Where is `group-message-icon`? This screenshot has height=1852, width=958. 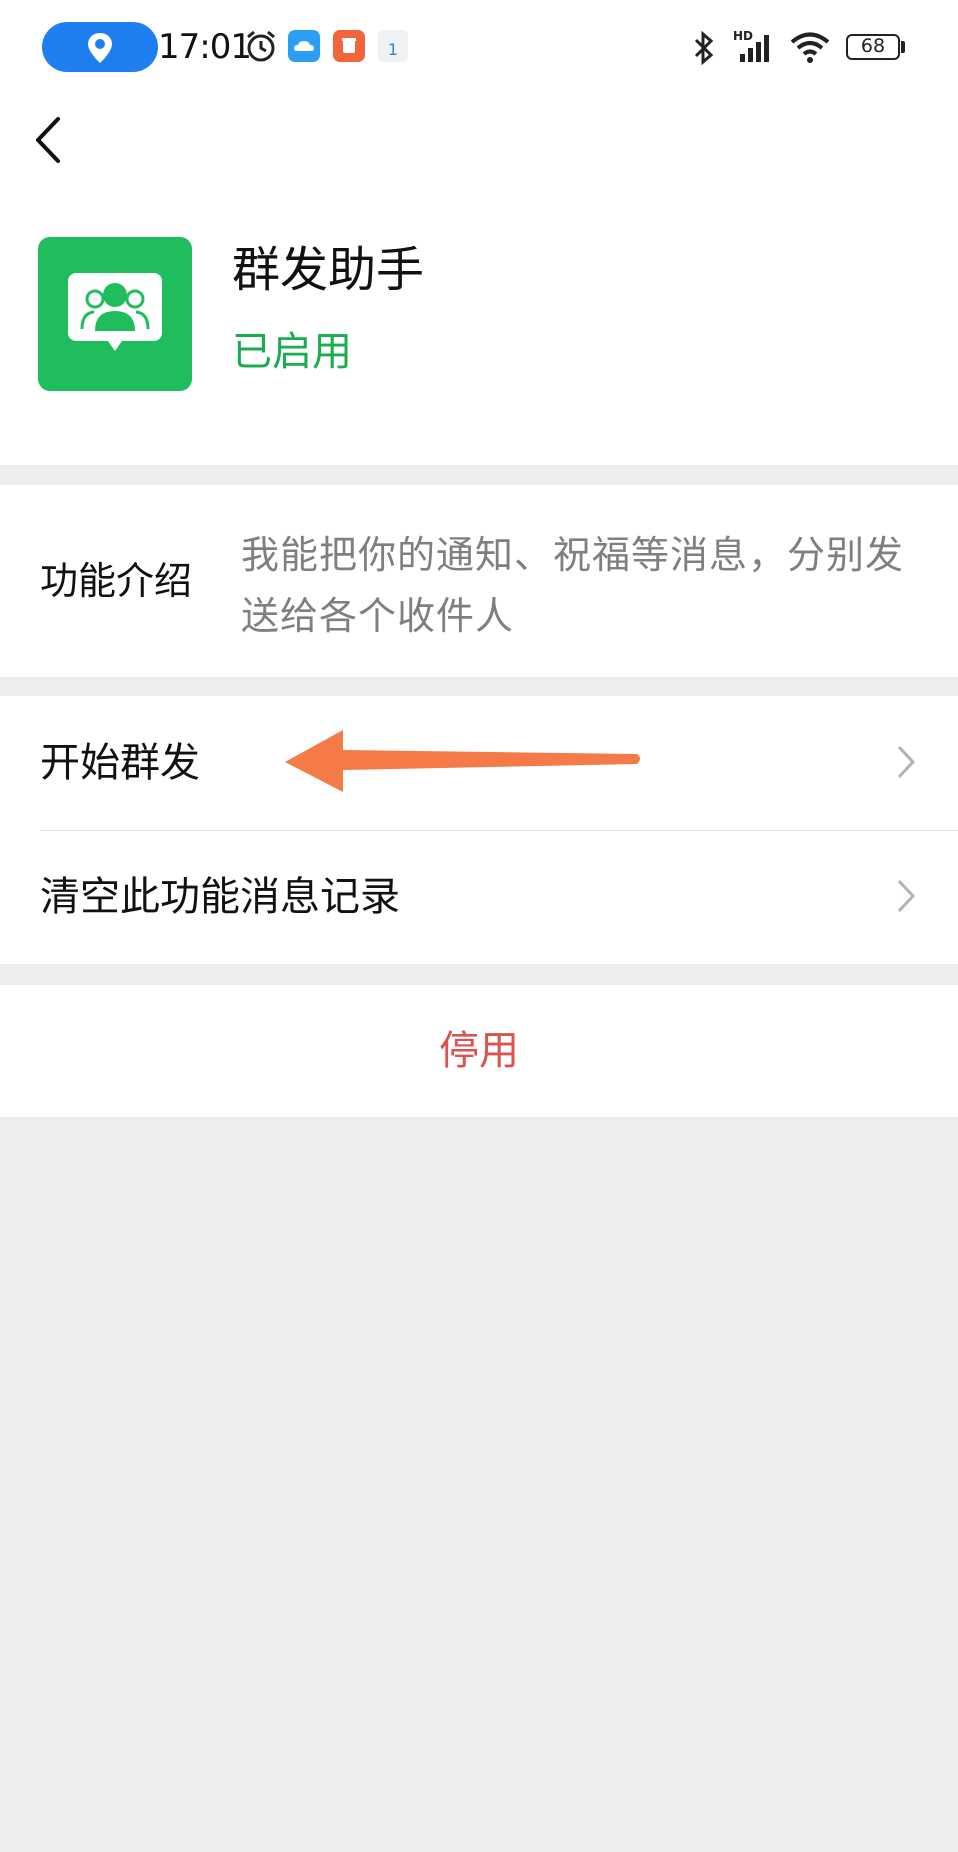
group-message-icon is located at coordinates (115, 312).